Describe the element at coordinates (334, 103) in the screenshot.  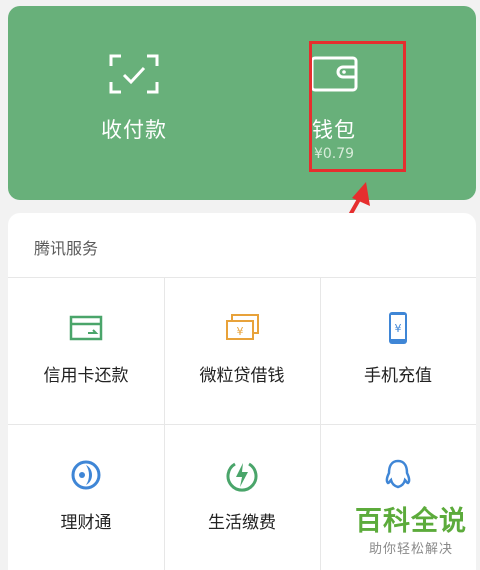
I see `wallet-button: 钱包 ¥0.79` at that location.